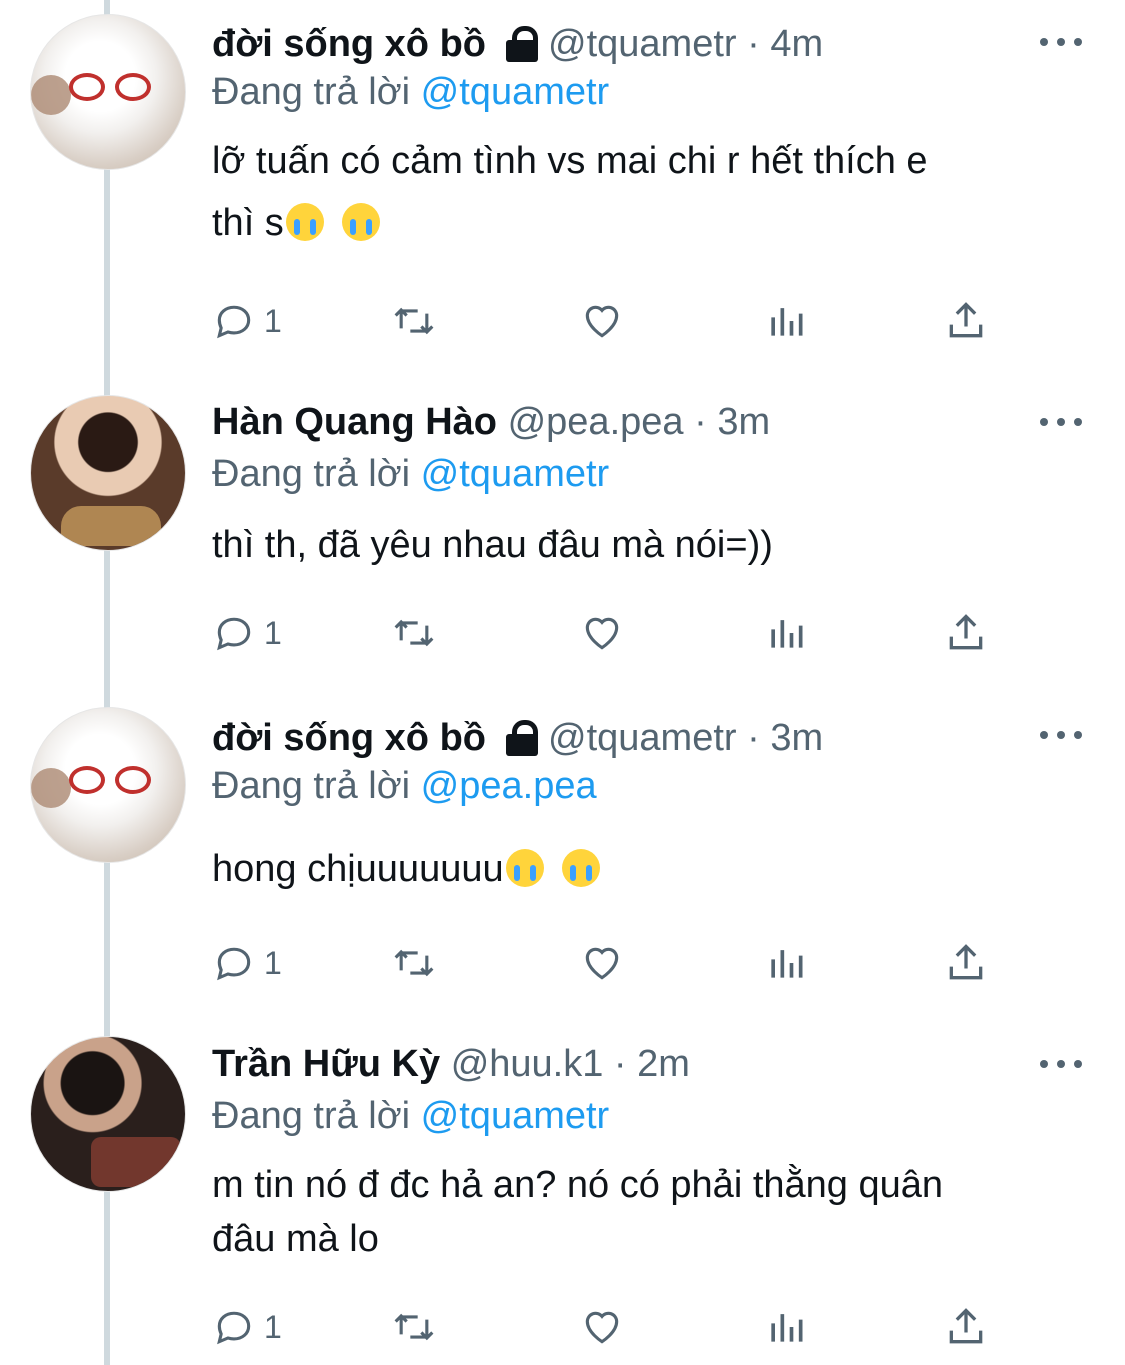  What do you see at coordinates (796, 44) in the screenshot?
I see `timestamp: 4m` at bounding box center [796, 44].